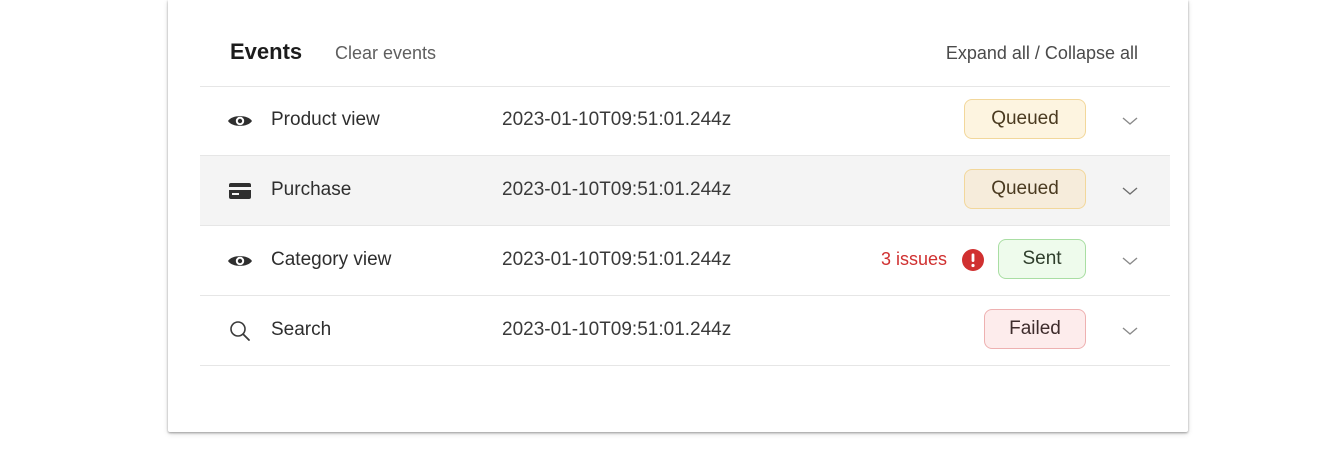 The height and width of the screenshot is (460, 1332). Describe the element at coordinates (240, 331) in the screenshot. I see `search-icon` at that location.